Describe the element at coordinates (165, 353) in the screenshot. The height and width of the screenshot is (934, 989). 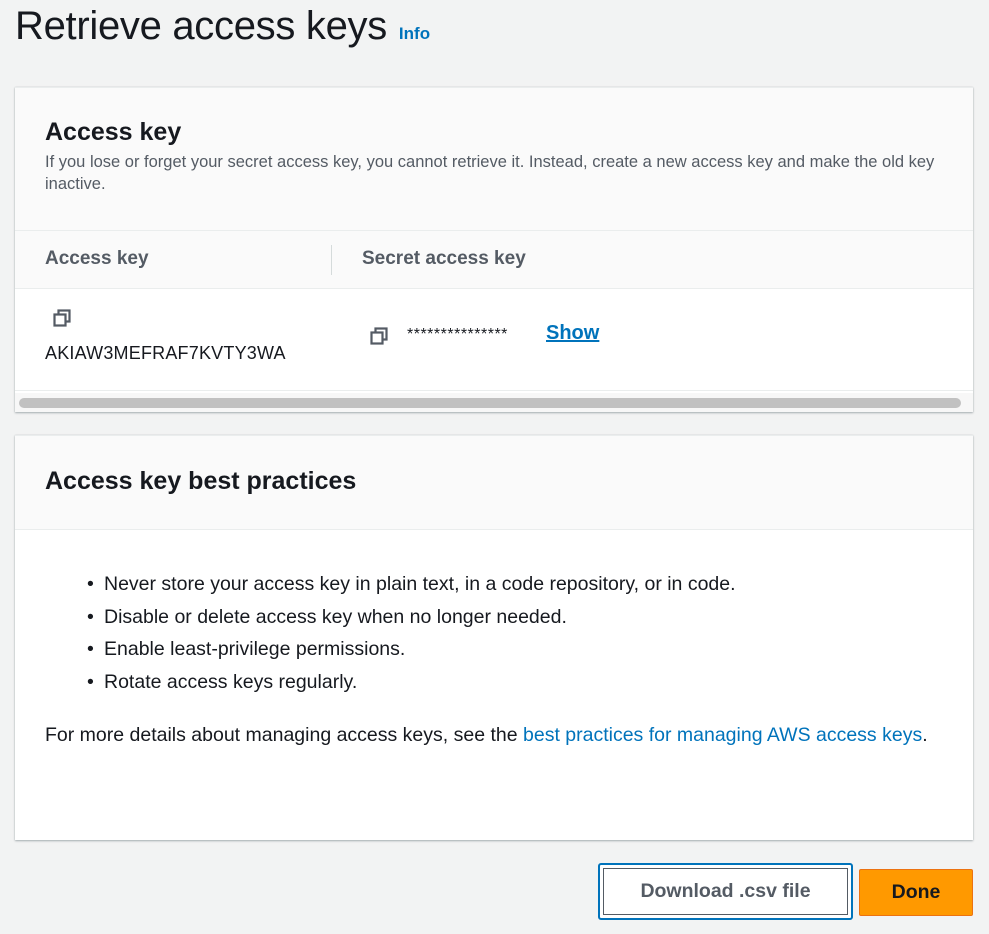
I see `access-key-id-value: AKIAW3MEFRAF7KVTY3WA` at that location.